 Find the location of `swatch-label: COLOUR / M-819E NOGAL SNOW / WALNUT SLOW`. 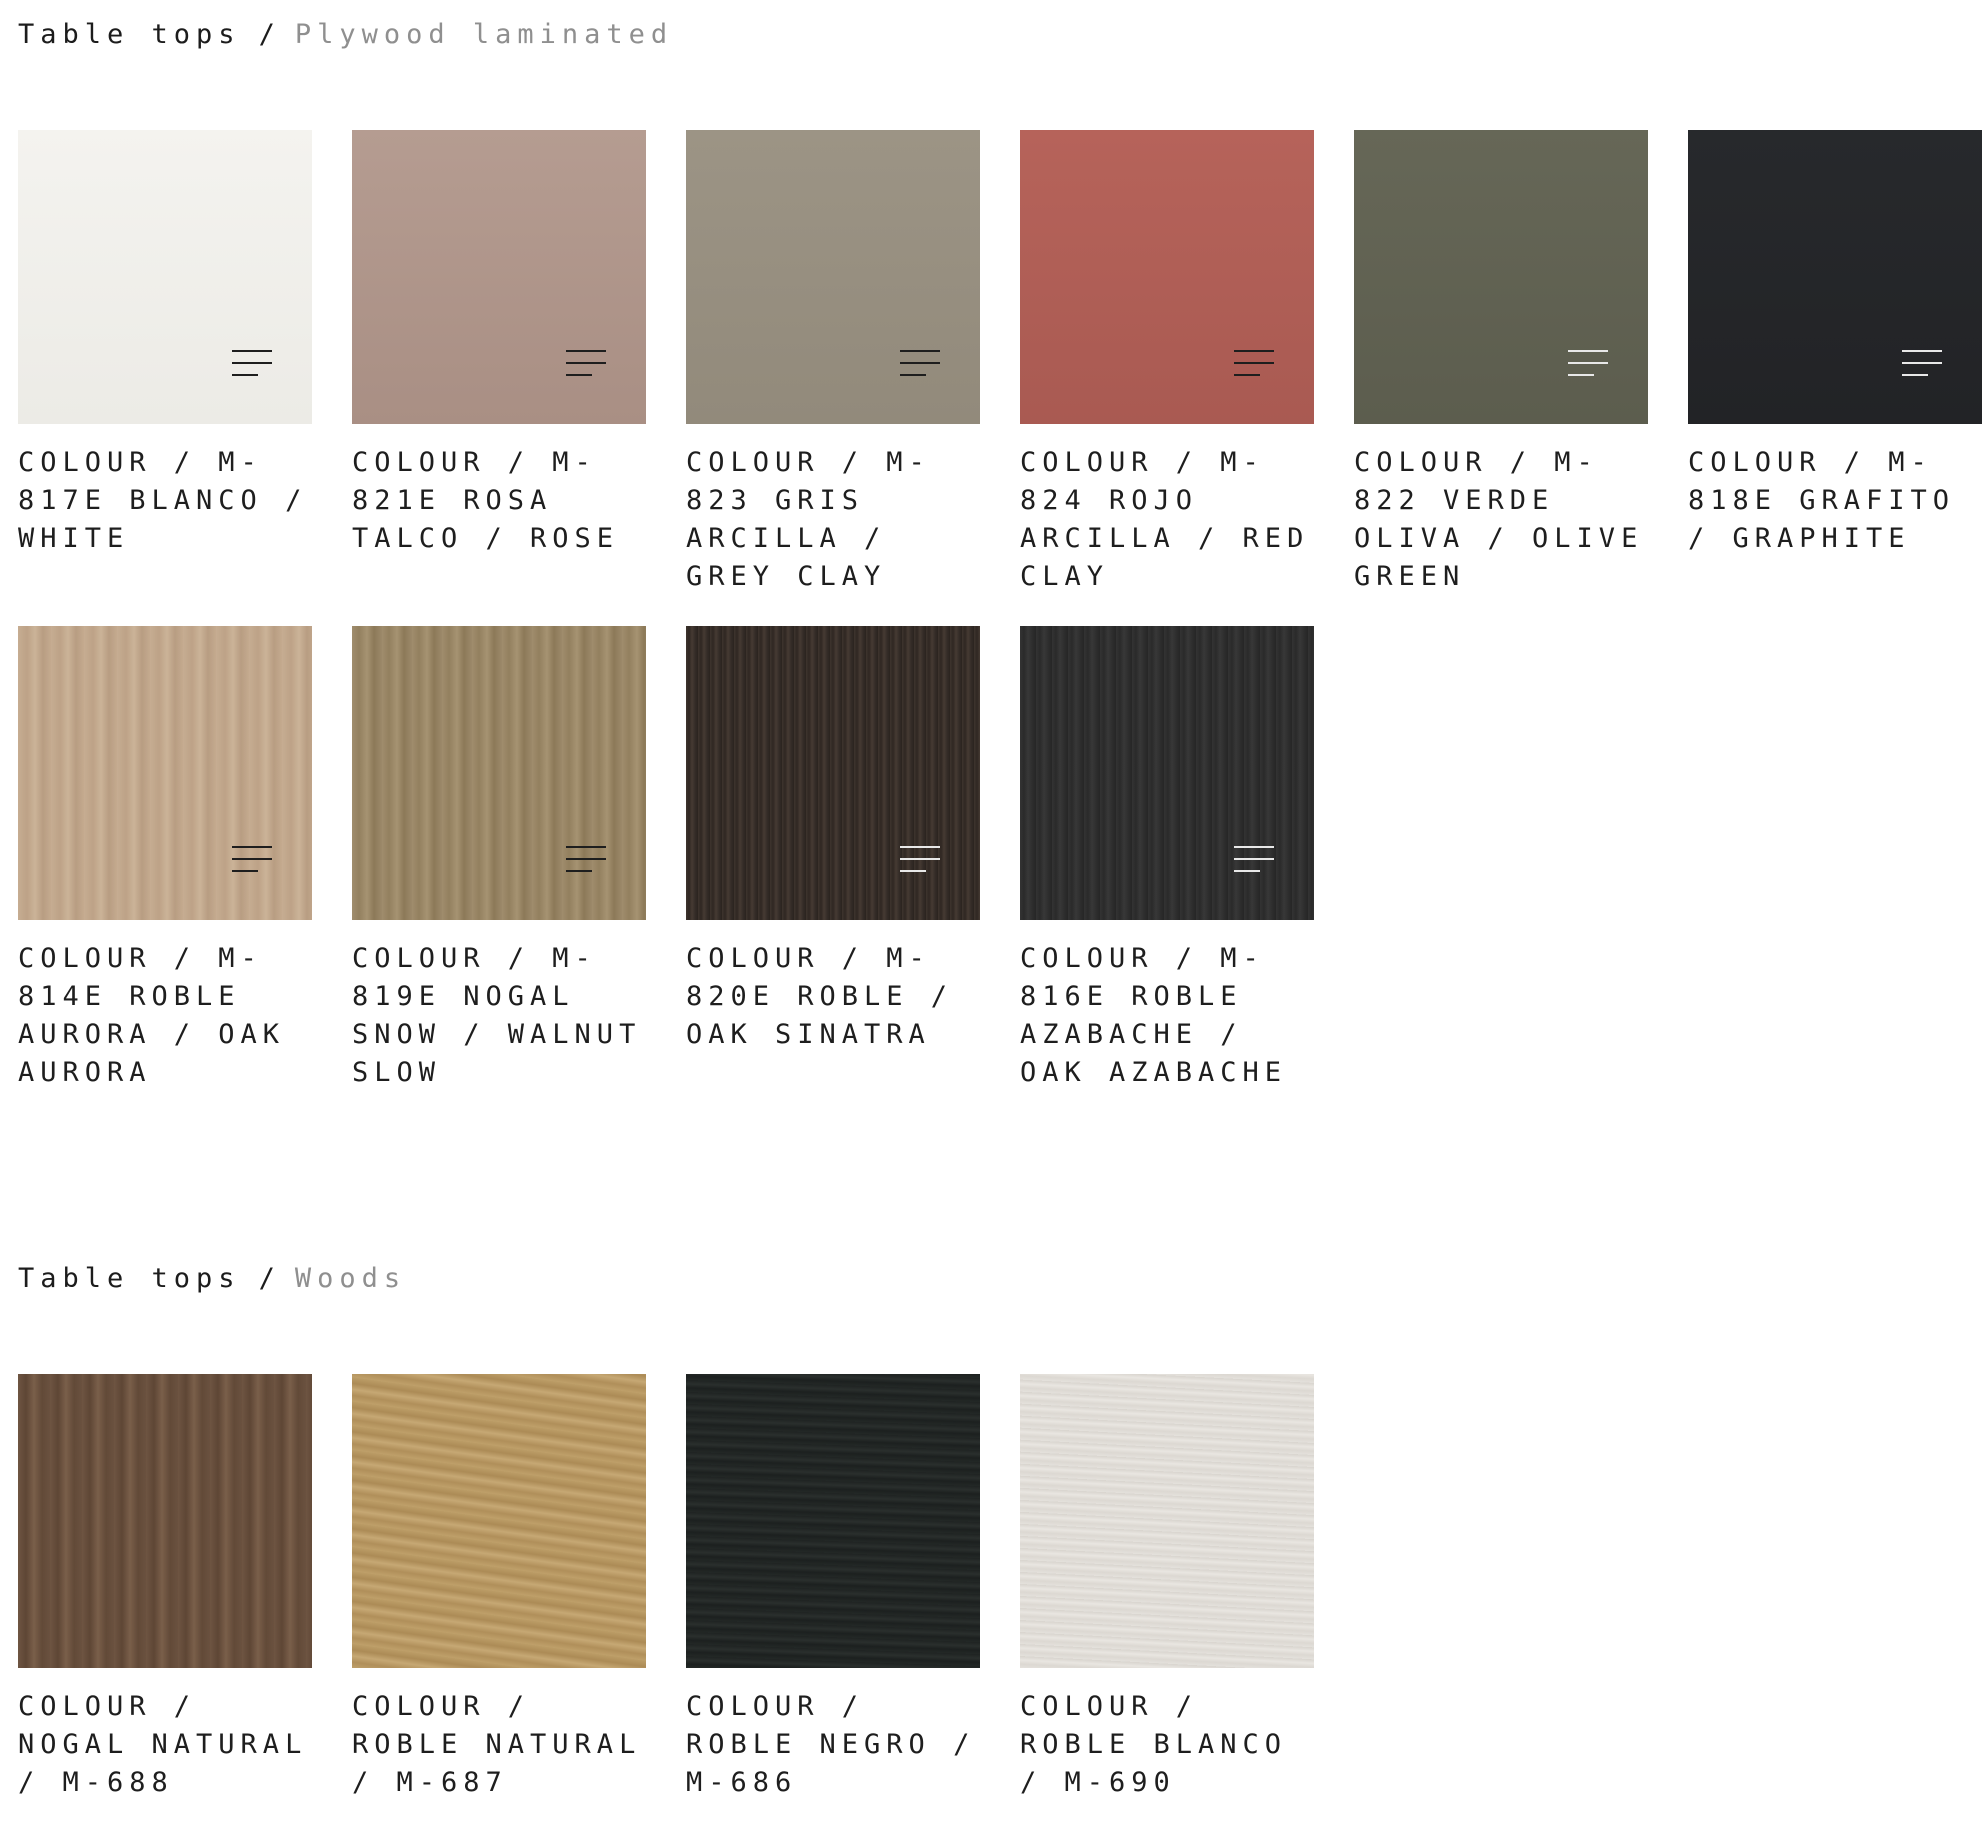

swatch-label: COLOUR / M-819E NOGAL SNOW / WALNUT SLOW is located at coordinates (497, 1015).